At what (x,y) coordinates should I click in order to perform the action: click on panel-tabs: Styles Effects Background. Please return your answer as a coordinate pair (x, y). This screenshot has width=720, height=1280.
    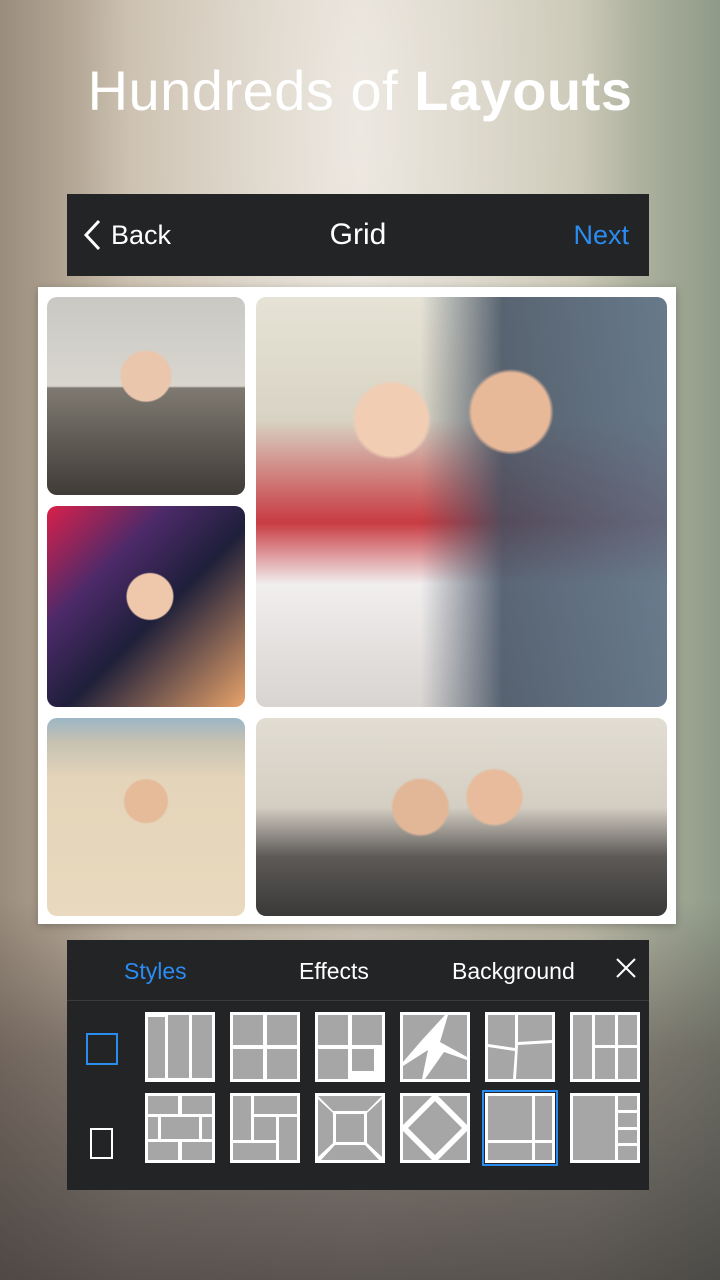
    Looking at the image, I should click on (358, 970).